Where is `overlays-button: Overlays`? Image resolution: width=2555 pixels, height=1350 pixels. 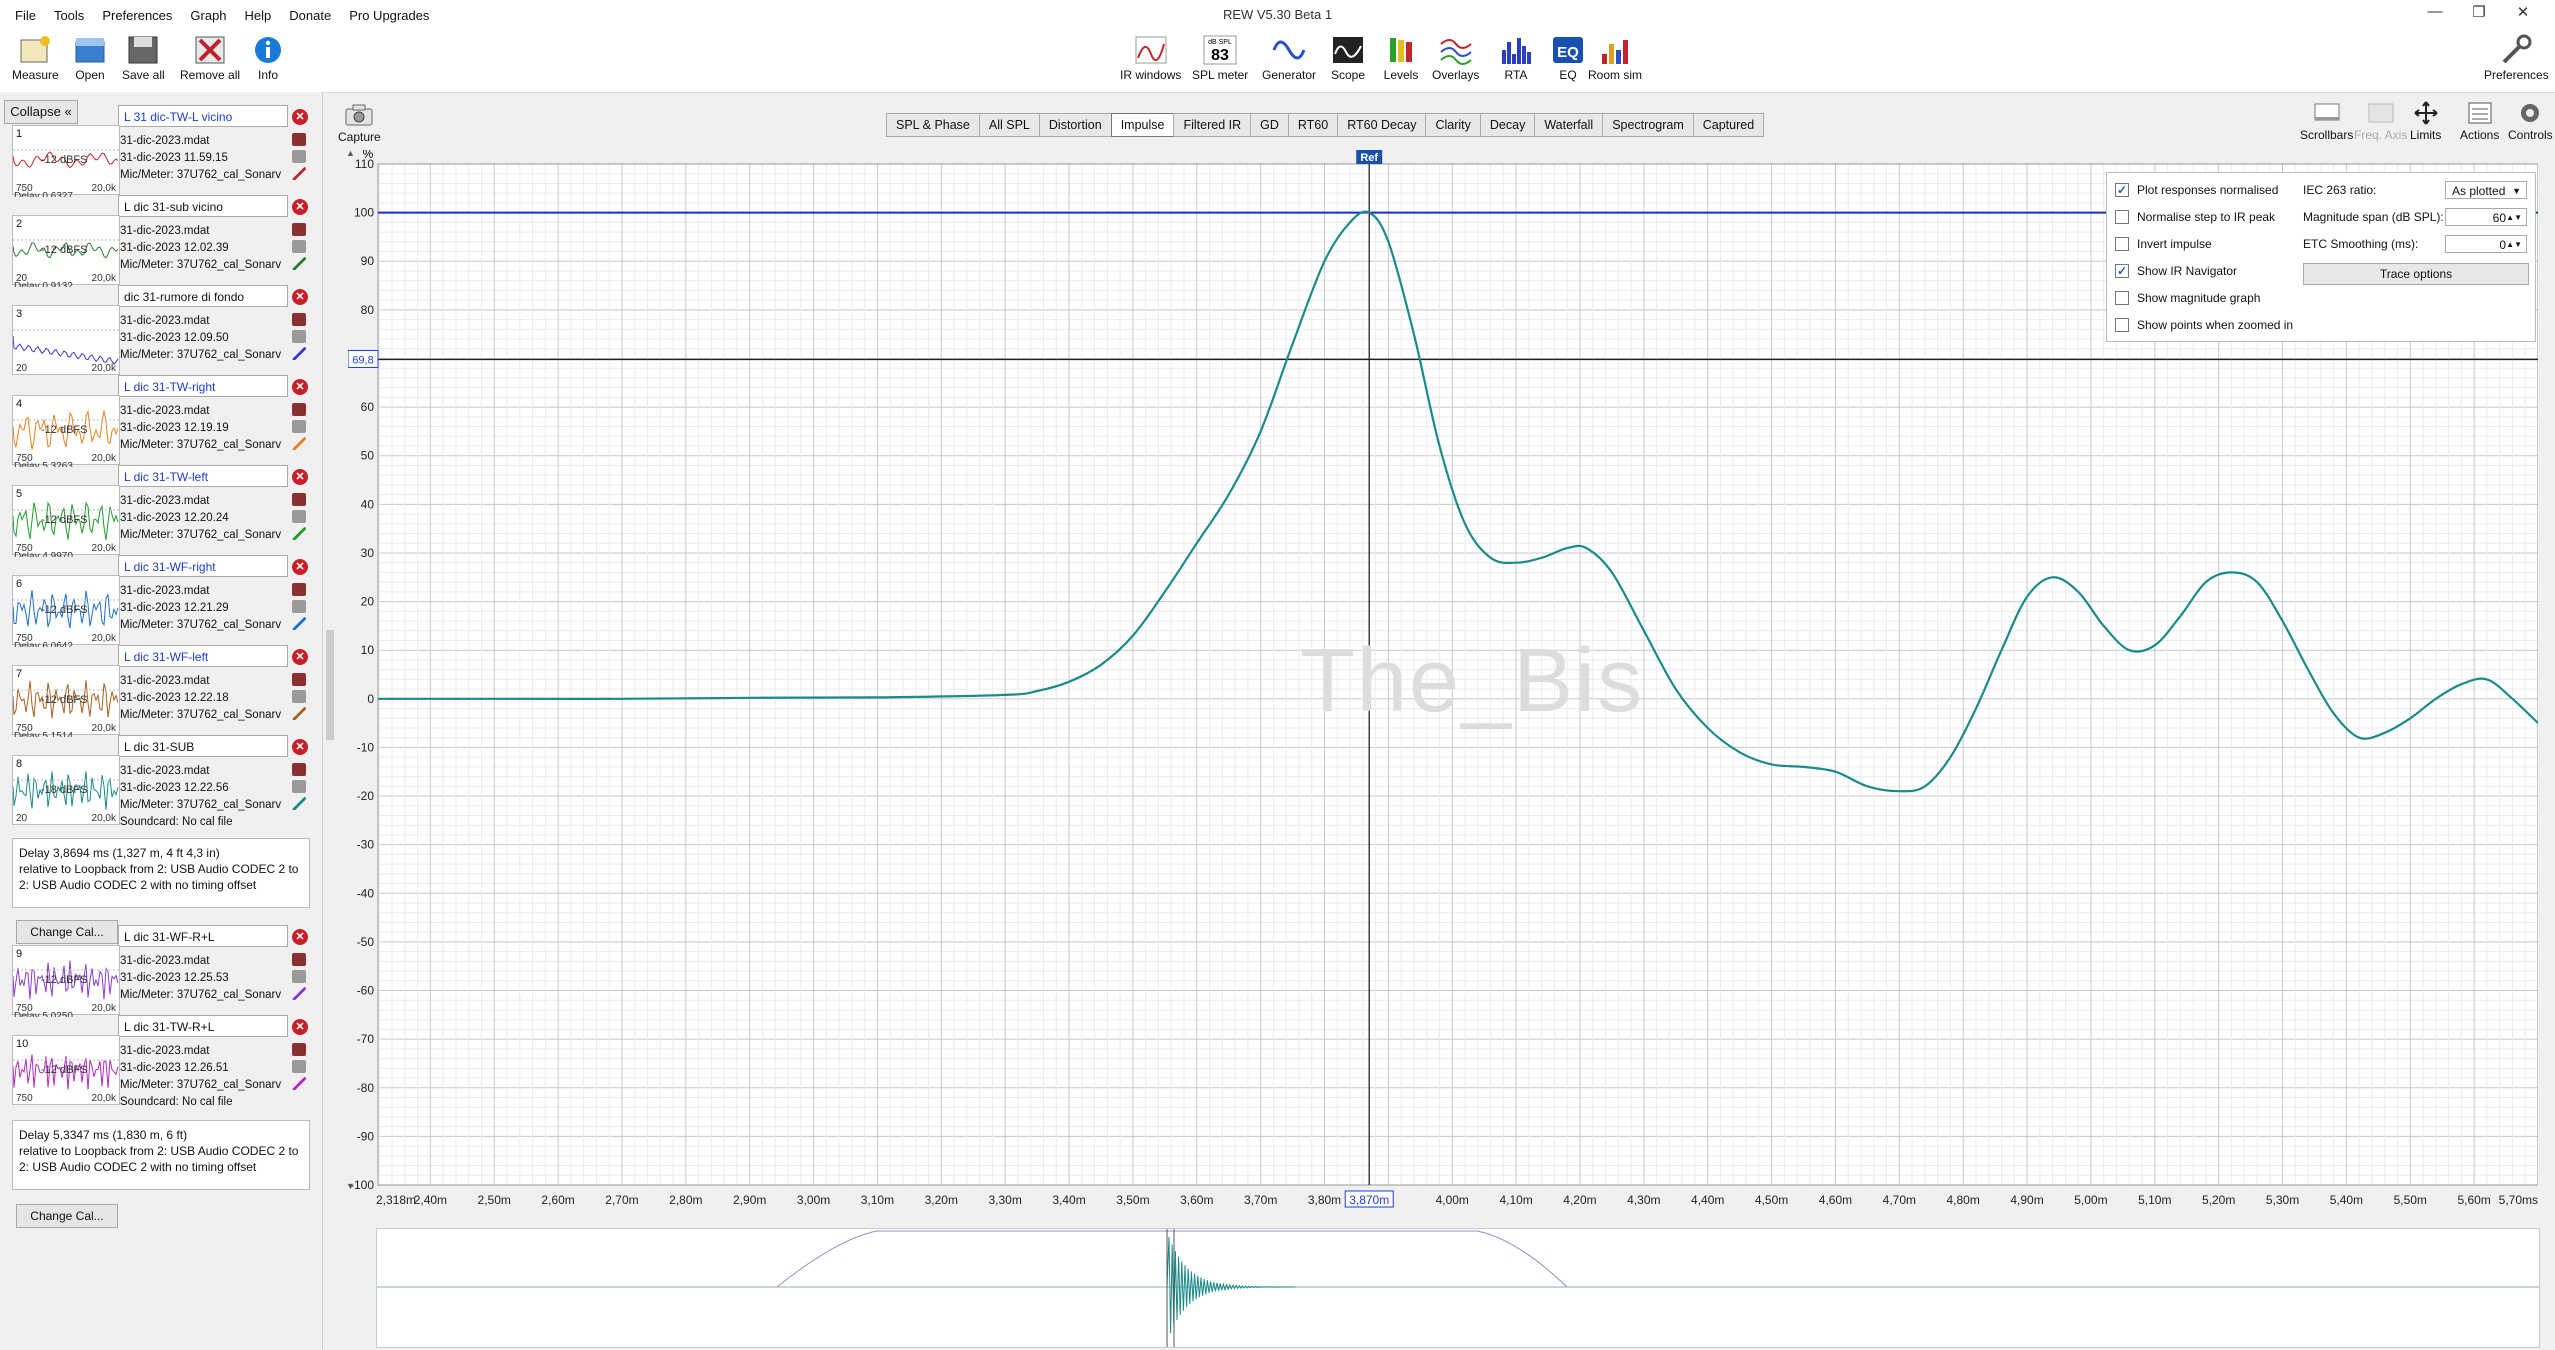 overlays-button: Overlays is located at coordinates (1455, 58).